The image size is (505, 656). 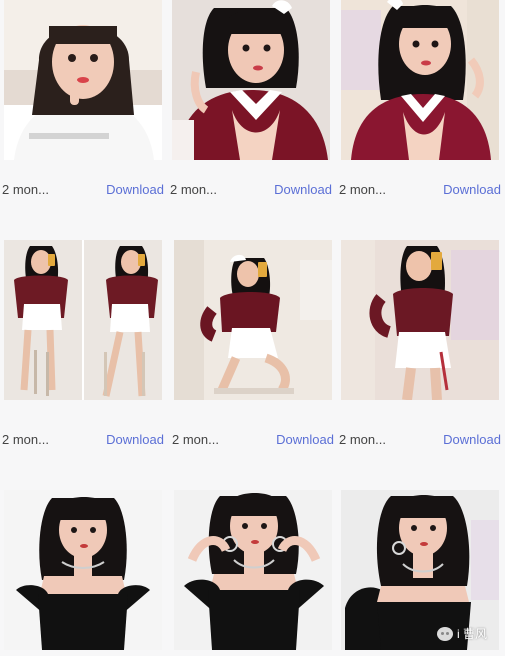 I want to click on photo-black-dress-hands, so click(x=253, y=570).